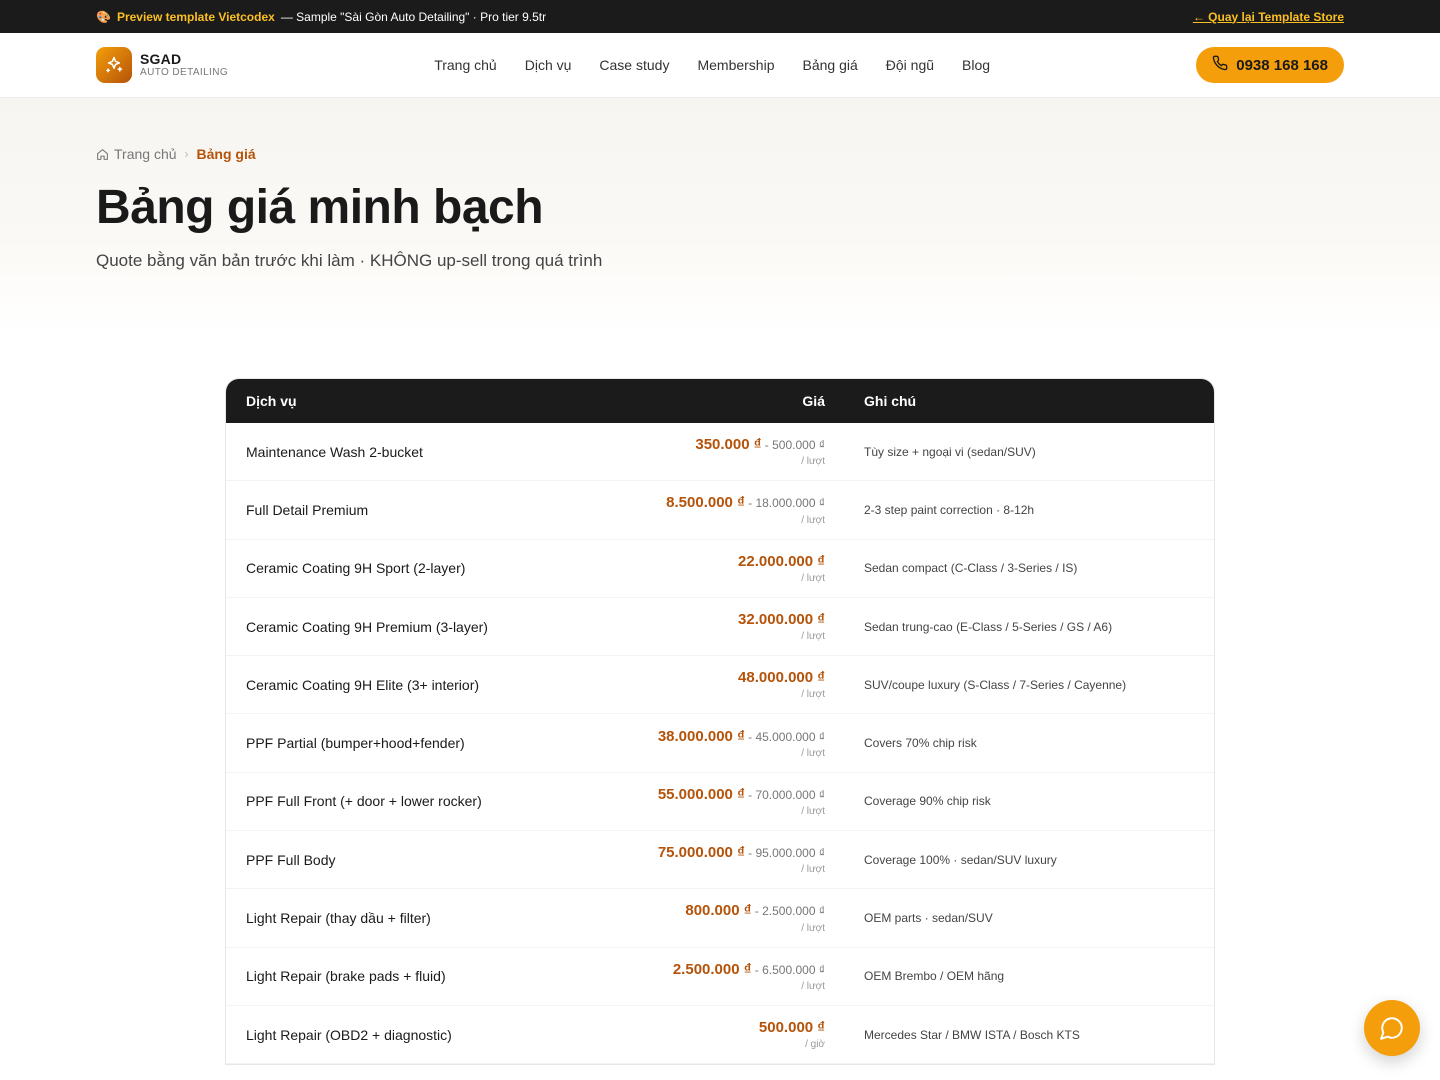 The width and height of the screenshot is (1440, 1080). Describe the element at coordinates (781, 678) in the screenshot. I see `price-min: 48.000.000 ₫` at that location.